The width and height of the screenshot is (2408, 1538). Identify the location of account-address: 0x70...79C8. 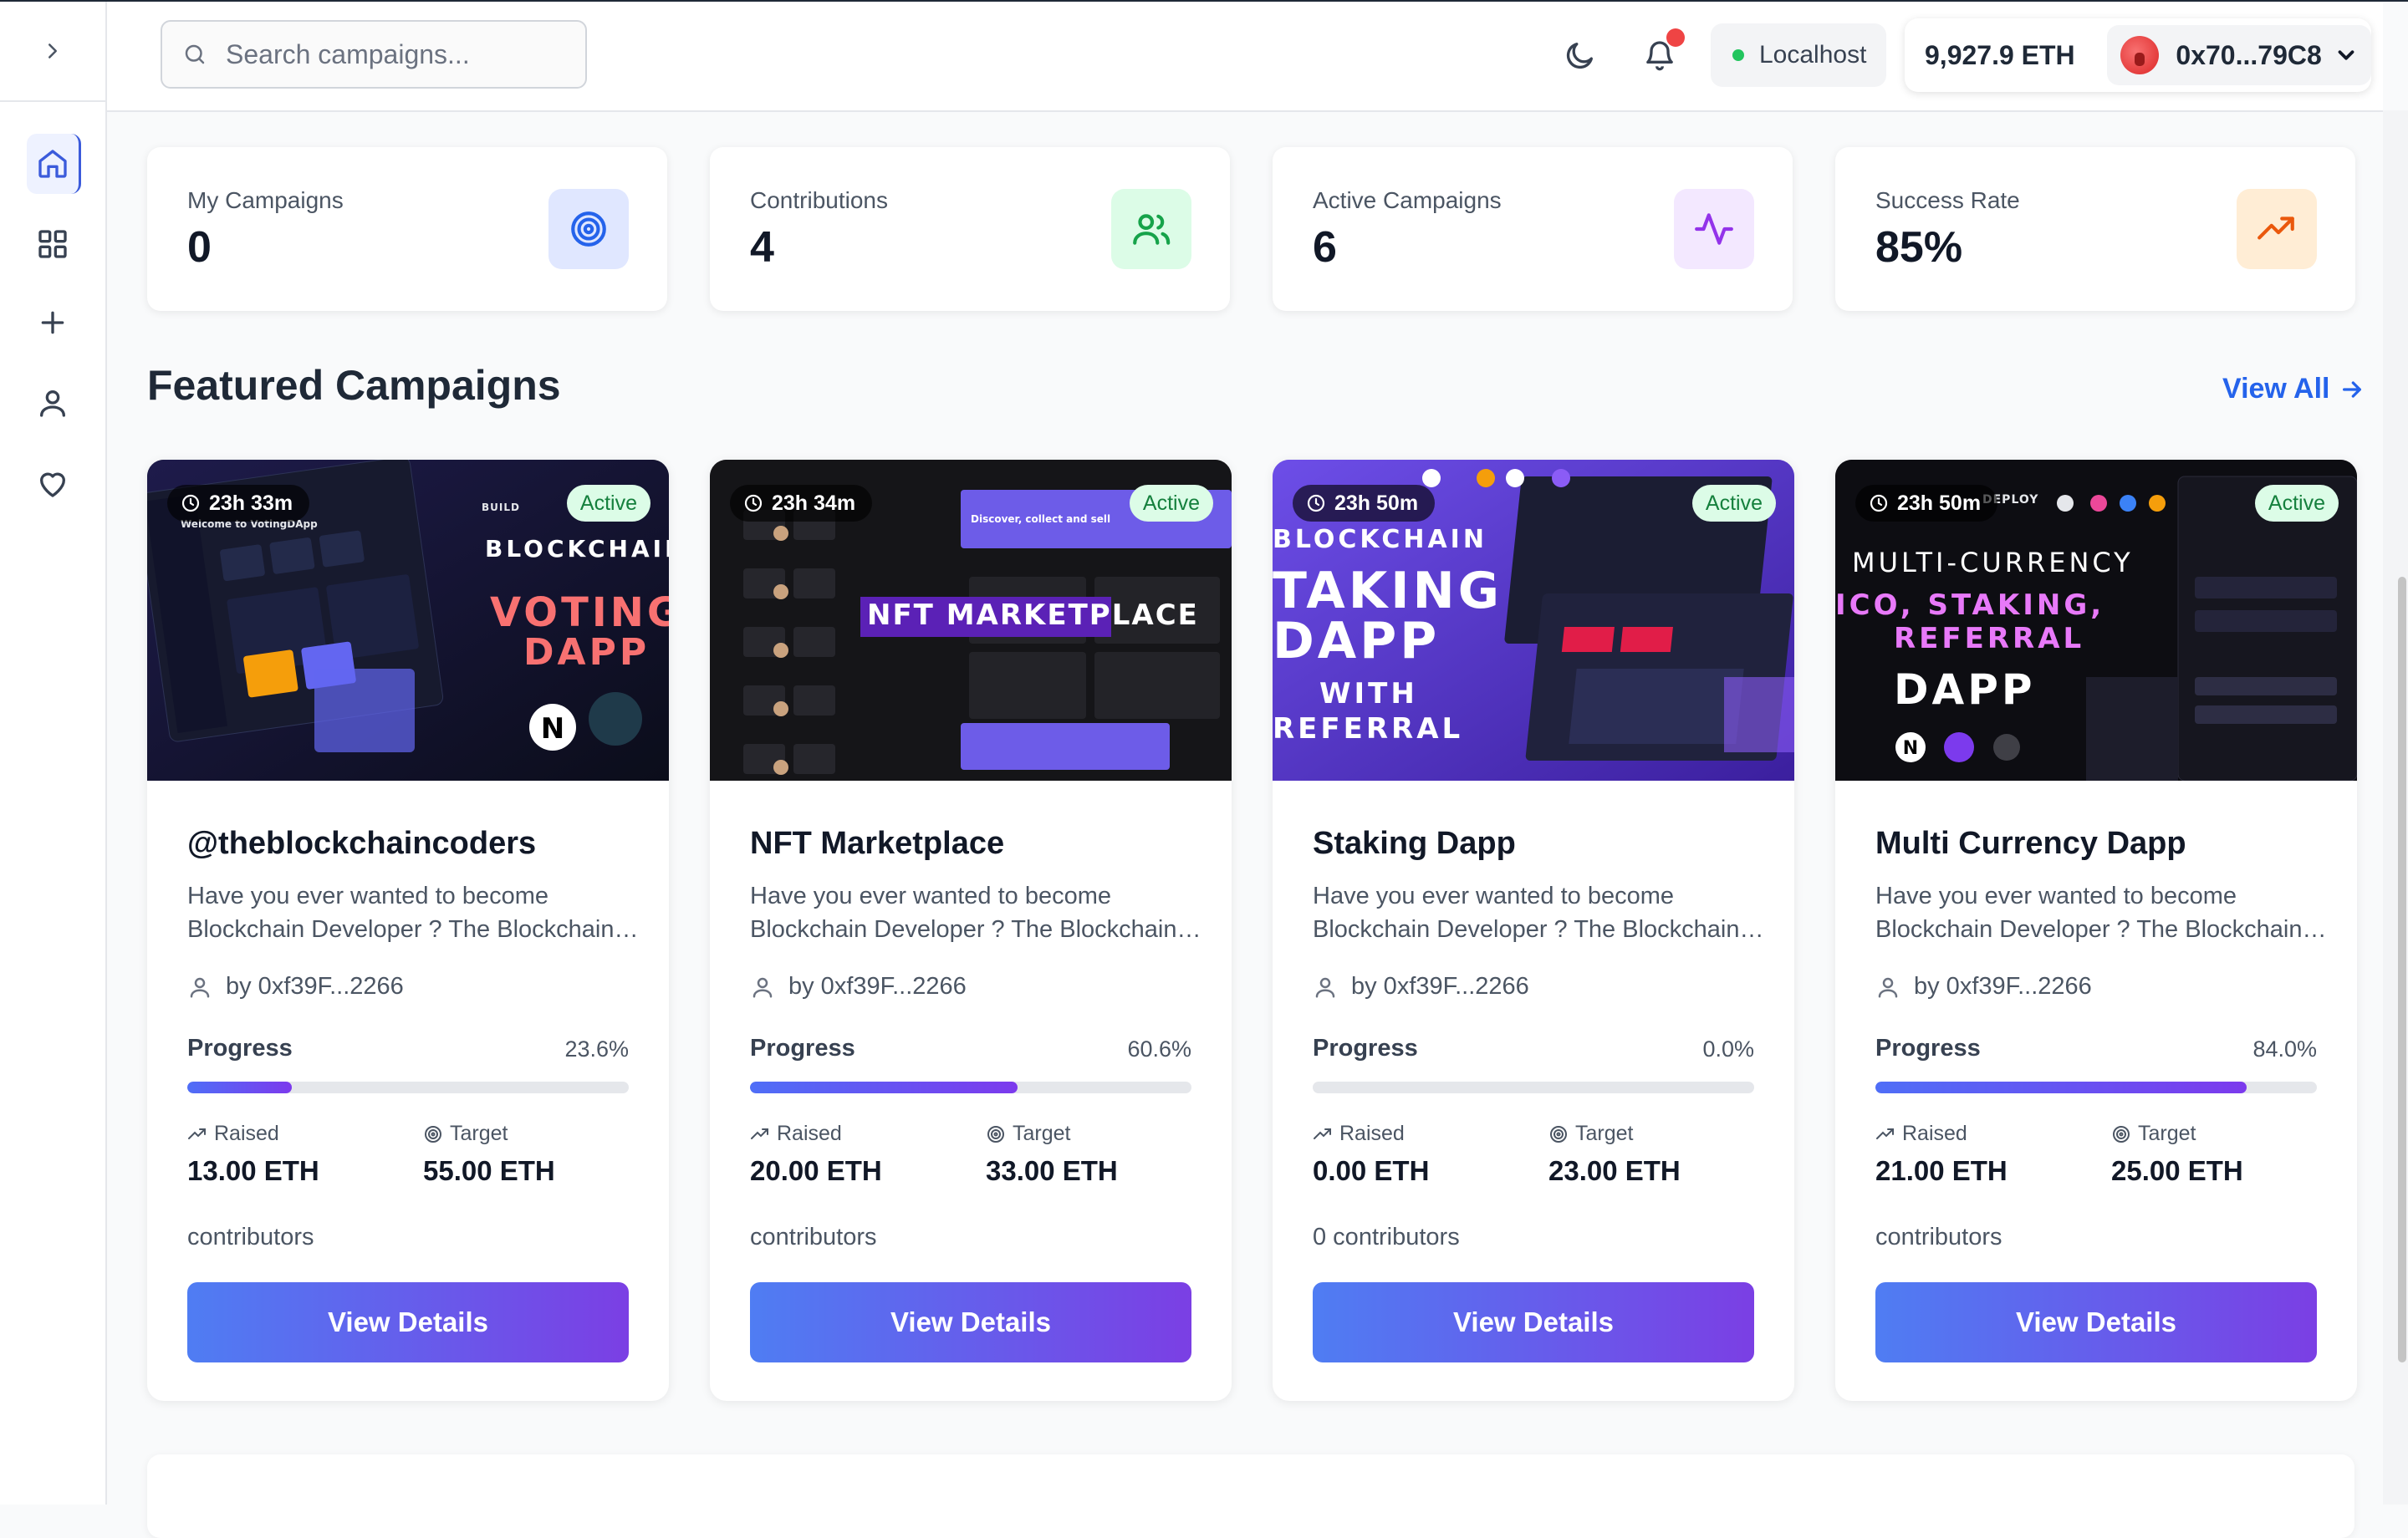
(2249, 54).